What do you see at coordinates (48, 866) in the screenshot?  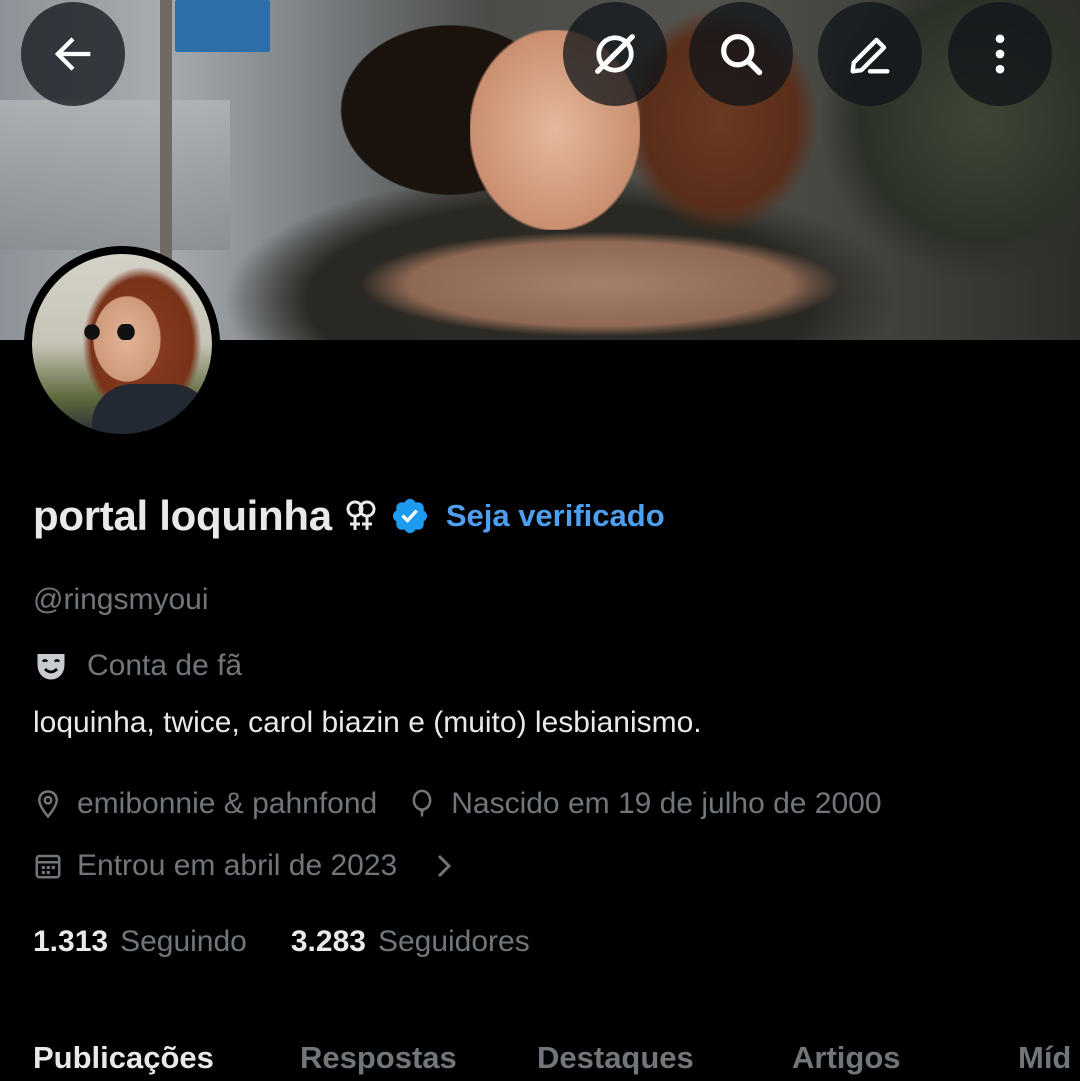 I see `calendar-icon` at bounding box center [48, 866].